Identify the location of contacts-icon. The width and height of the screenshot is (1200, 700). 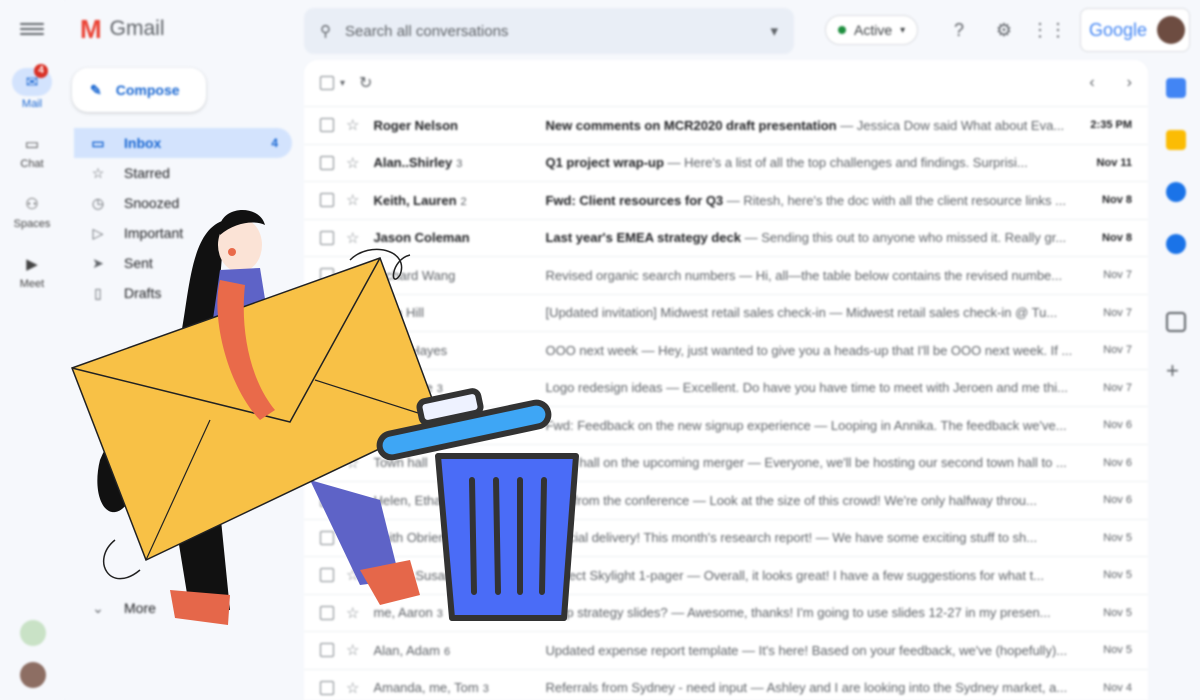
(1176, 244).